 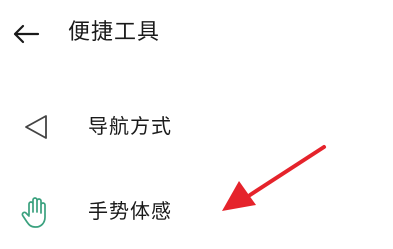 I want to click on hand-gesture-icon, so click(x=36, y=212).